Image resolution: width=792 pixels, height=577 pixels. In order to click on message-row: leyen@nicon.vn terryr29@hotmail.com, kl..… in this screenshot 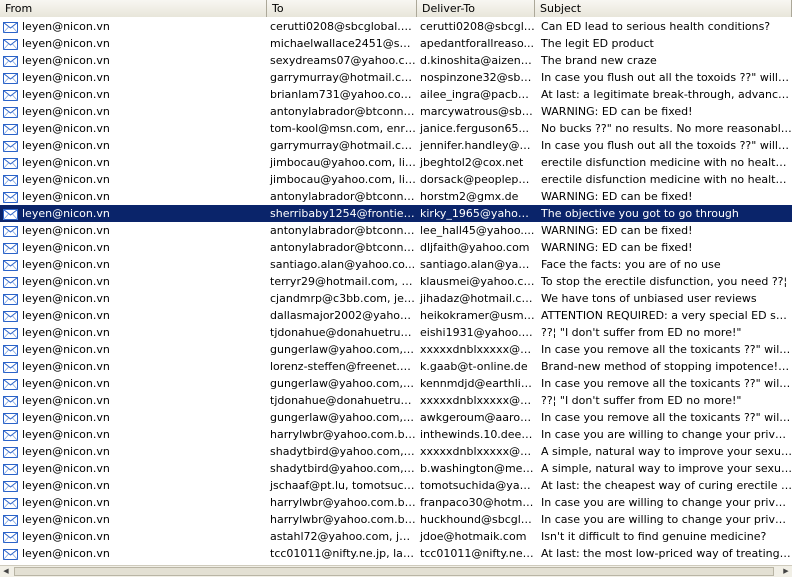, I will do `click(396, 281)`.